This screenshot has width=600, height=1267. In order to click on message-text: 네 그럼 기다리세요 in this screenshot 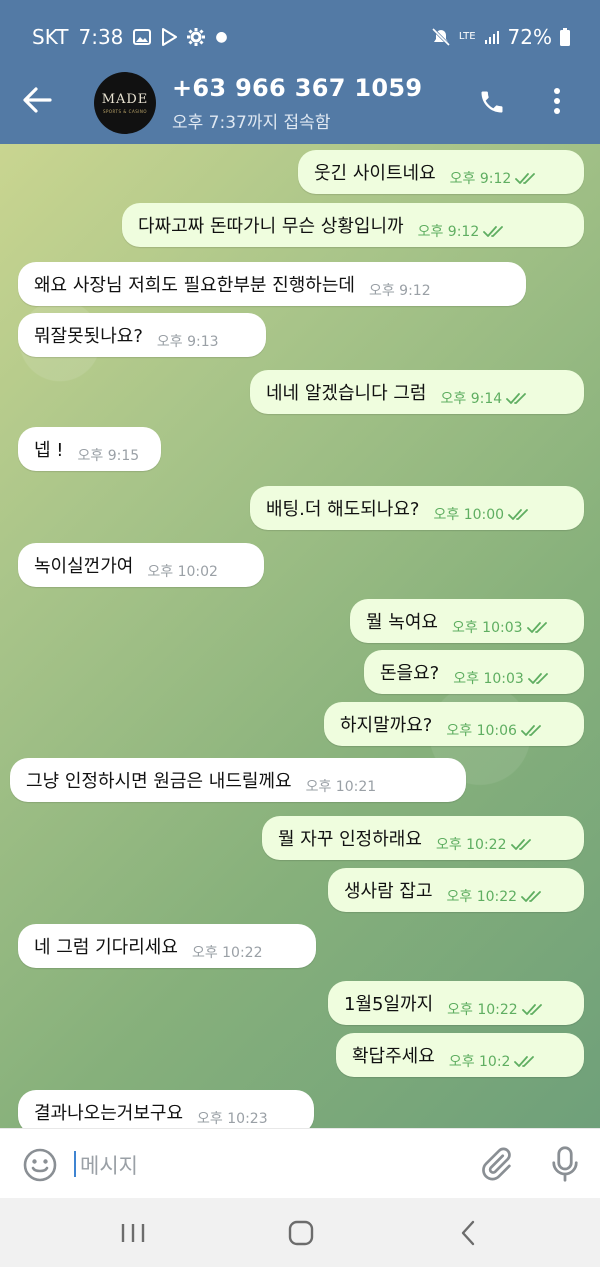, I will do `click(106, 947)`.